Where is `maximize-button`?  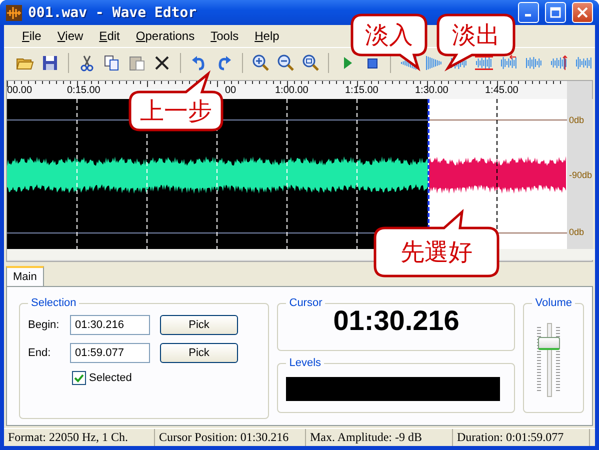 maximize-button is located at coordinates (555, 12).